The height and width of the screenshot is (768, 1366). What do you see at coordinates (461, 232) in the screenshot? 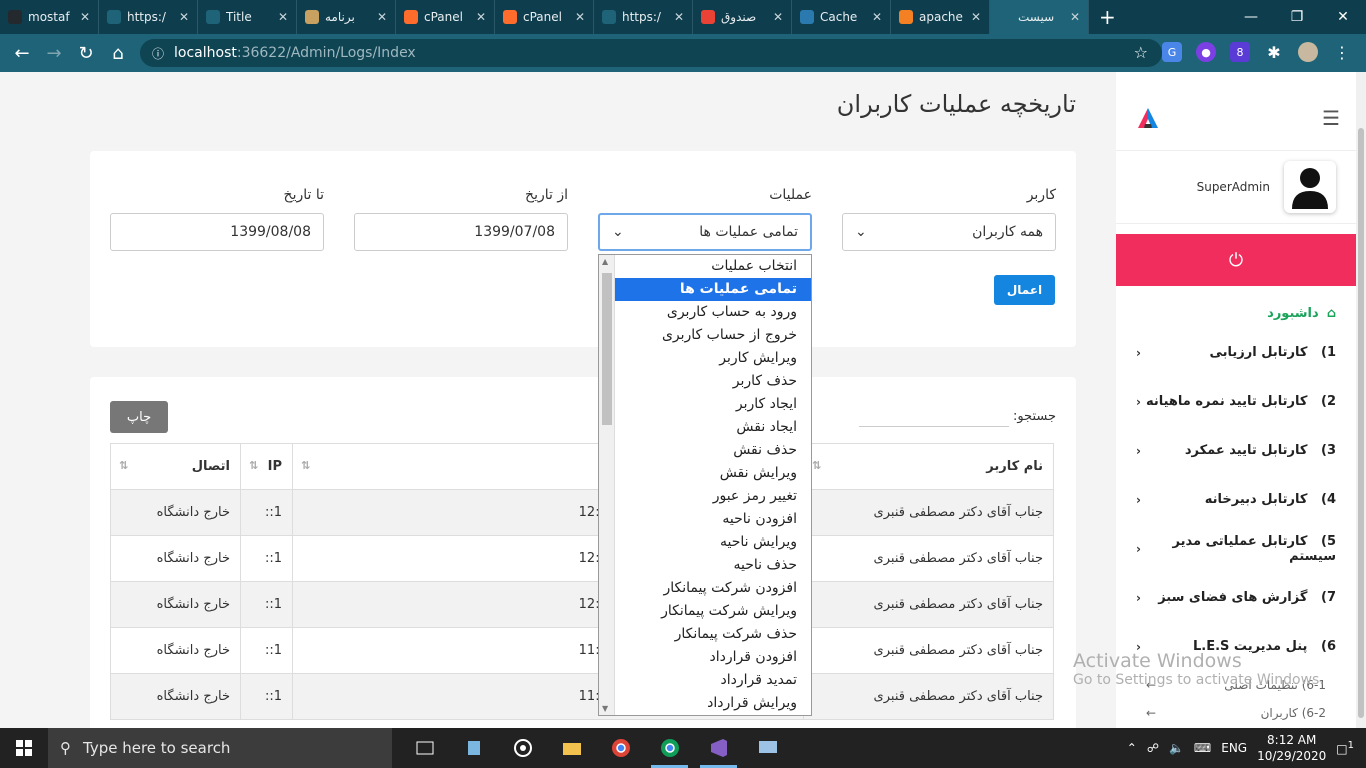
I see `from-date-input: 1399/07/08` at bounding box center [461, 232].